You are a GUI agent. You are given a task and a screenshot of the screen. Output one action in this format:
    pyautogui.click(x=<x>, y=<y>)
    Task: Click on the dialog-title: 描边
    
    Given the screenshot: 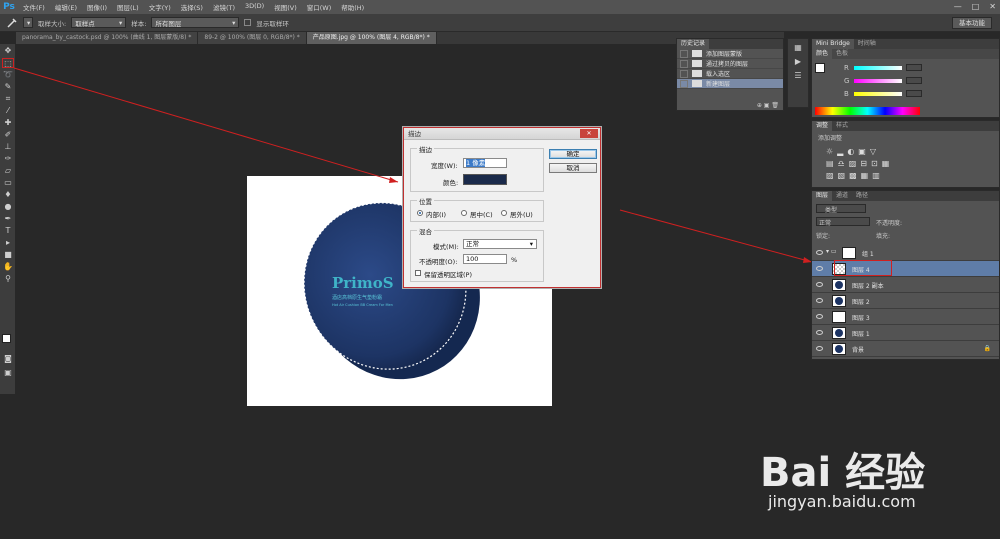 What is the action you would take?
    pyautogui.click(x=502, y=134)
    